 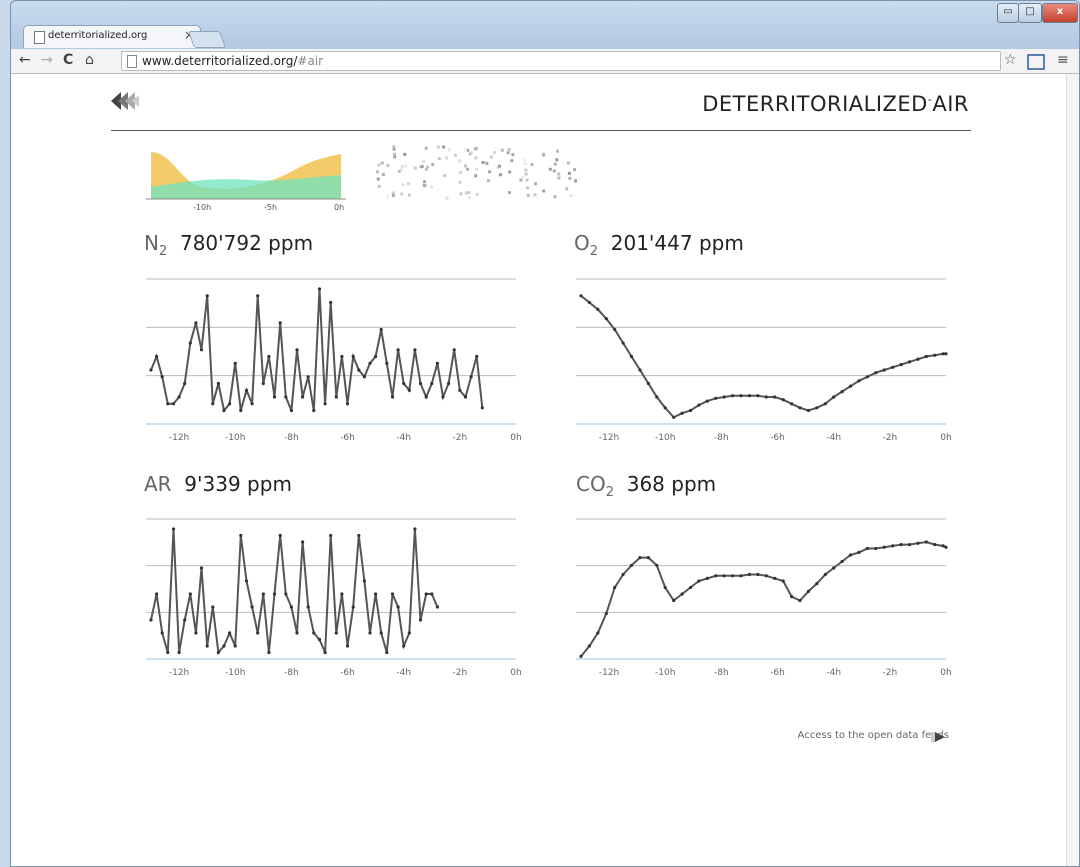 I want to click on minimize-button: ▭, so click(x=1008, y=13).